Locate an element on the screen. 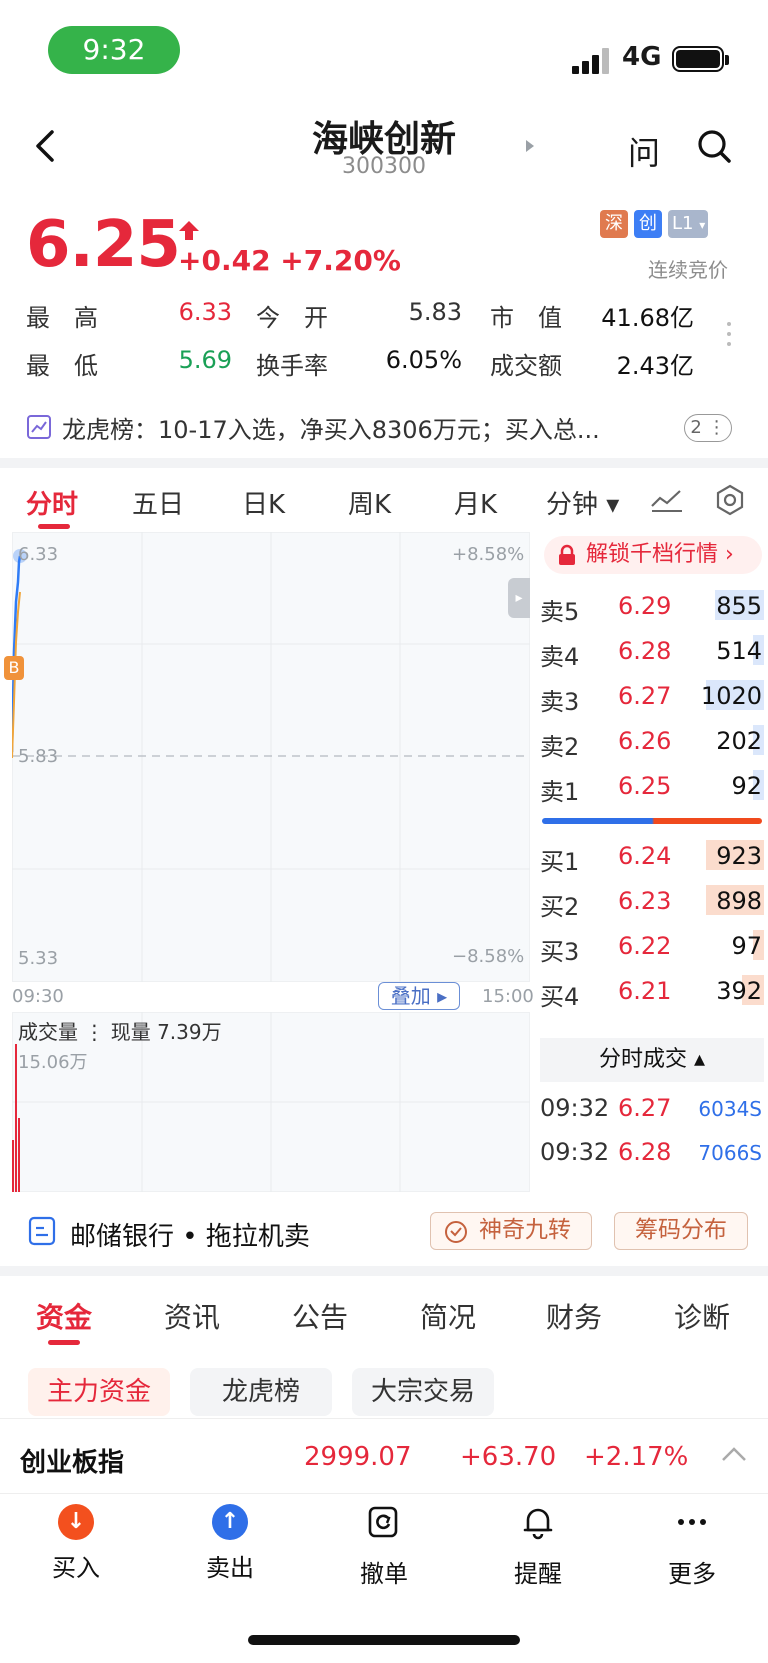  tick-volume: 6034S is located at coordinates (730, 1109).